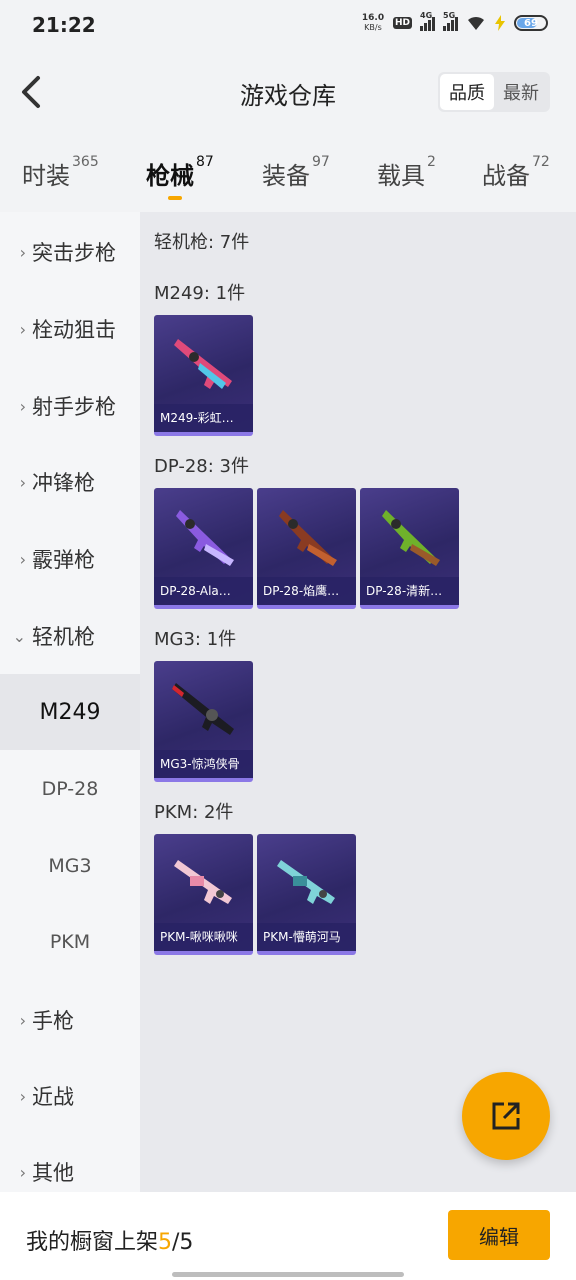 This screenshot has height=1280, width=576. Describe the element at coordinates (53, 1097) in the screenshot. I see `sidebar-item-label: 近战` at that location.